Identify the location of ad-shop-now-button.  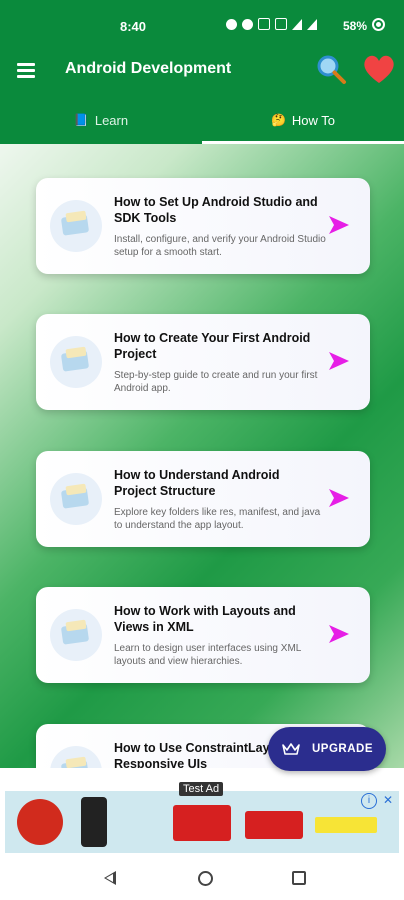
(346, 825).